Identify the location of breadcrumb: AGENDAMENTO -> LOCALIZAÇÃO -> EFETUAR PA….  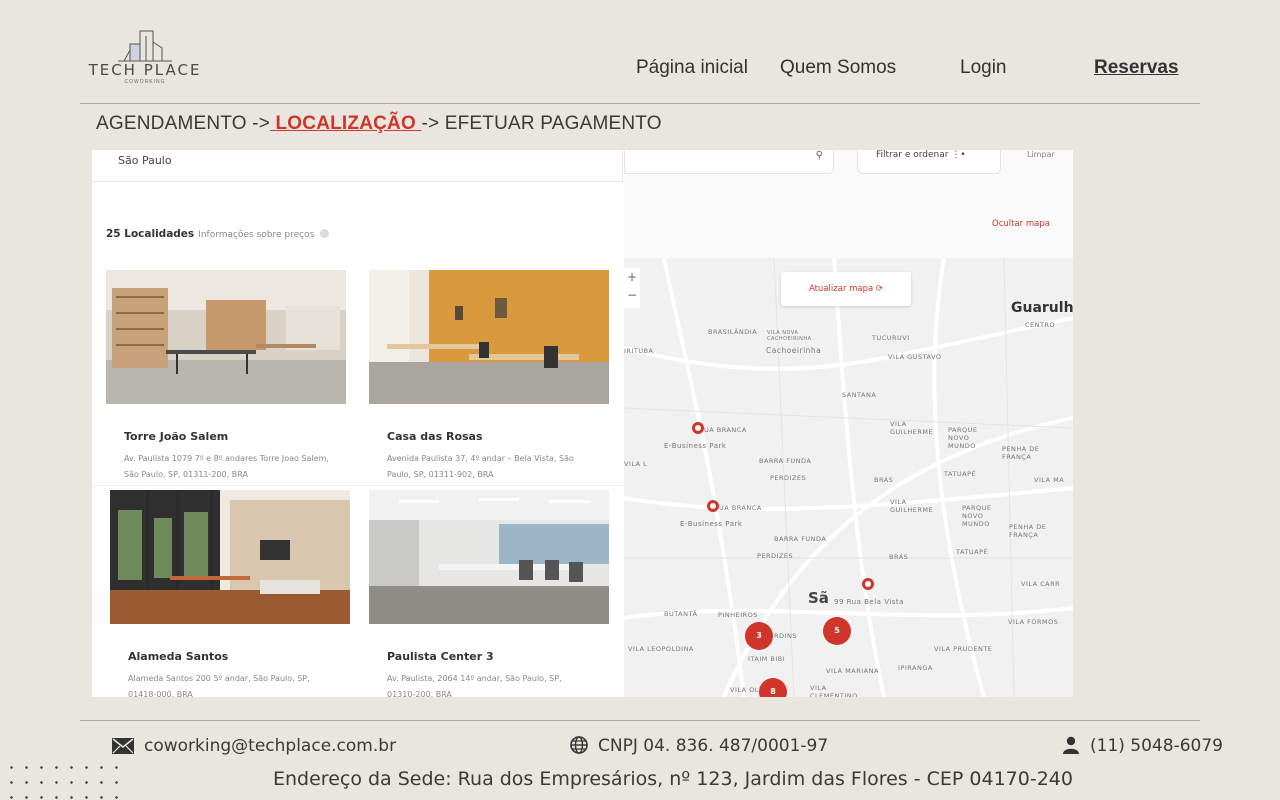
(379, 124).